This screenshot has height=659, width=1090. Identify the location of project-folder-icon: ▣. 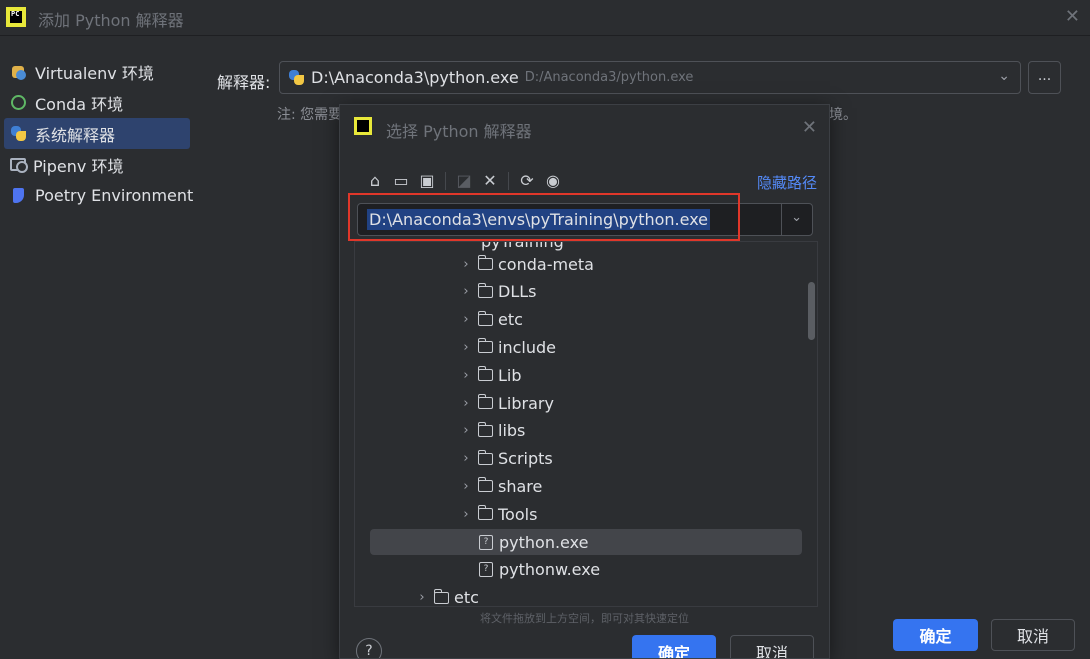
(427, 181).